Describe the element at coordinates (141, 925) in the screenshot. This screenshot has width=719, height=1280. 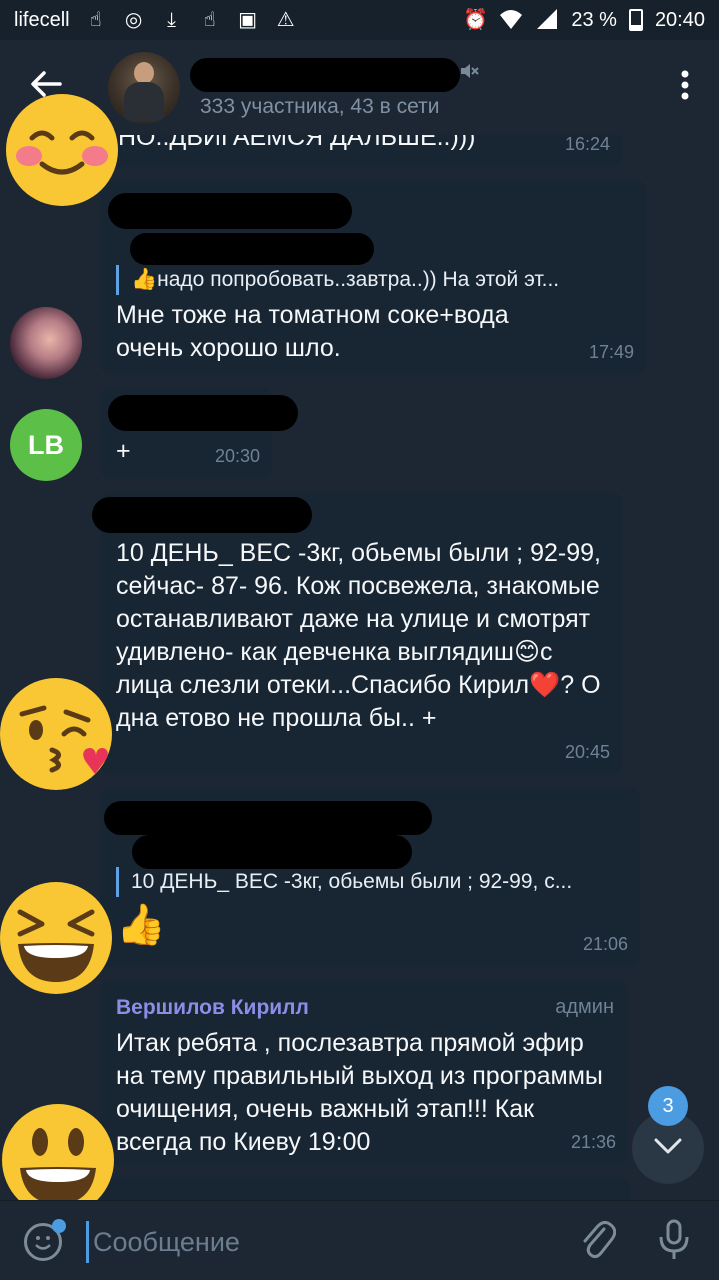
I see `message-text: 👍` at that location.